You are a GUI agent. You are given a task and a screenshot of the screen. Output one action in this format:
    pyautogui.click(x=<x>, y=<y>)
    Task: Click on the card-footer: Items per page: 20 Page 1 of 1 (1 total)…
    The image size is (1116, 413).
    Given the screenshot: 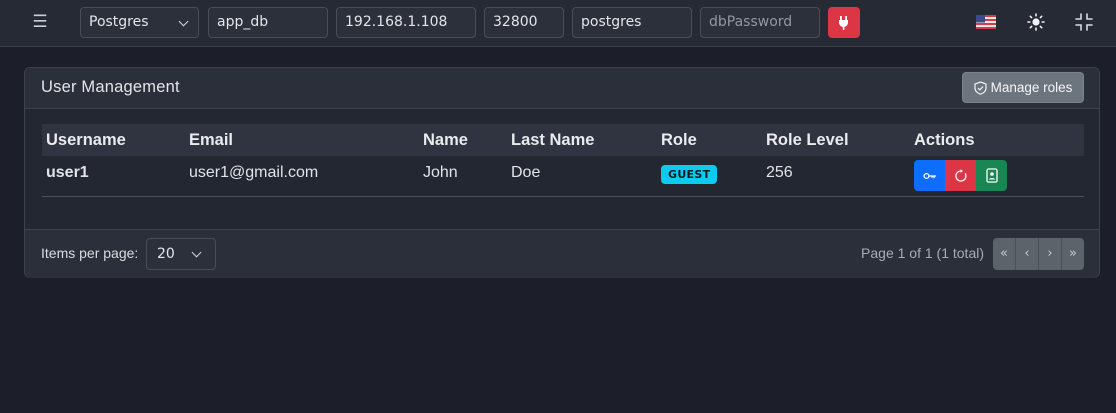 What is the action you would take?
    pyautogui.click(x=562, y=253)
    